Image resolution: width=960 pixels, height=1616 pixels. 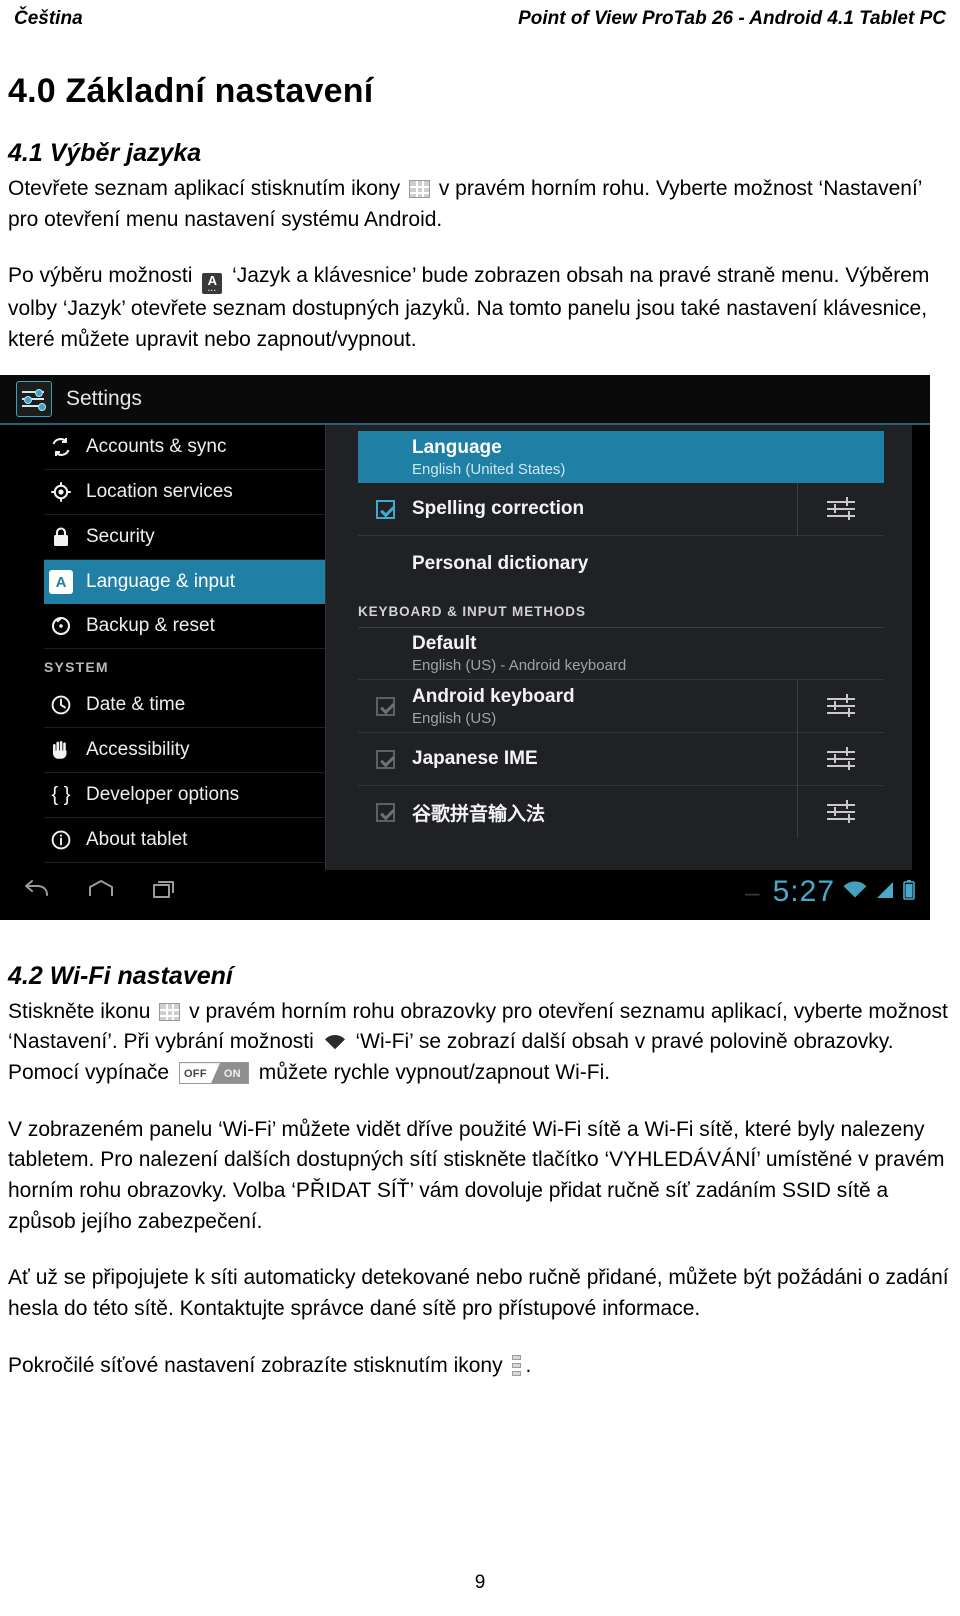 What do you see at coordinates (385, 759) in the screenshot?
I see `japanese-ime-checkbox` at bounding box center [385, 759].